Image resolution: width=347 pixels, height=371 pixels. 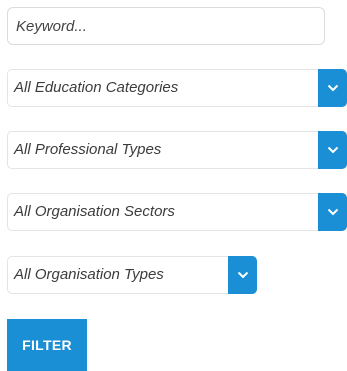 I want to click on organisation-type-select: All Organisation Types, so click(x=132, y=275).